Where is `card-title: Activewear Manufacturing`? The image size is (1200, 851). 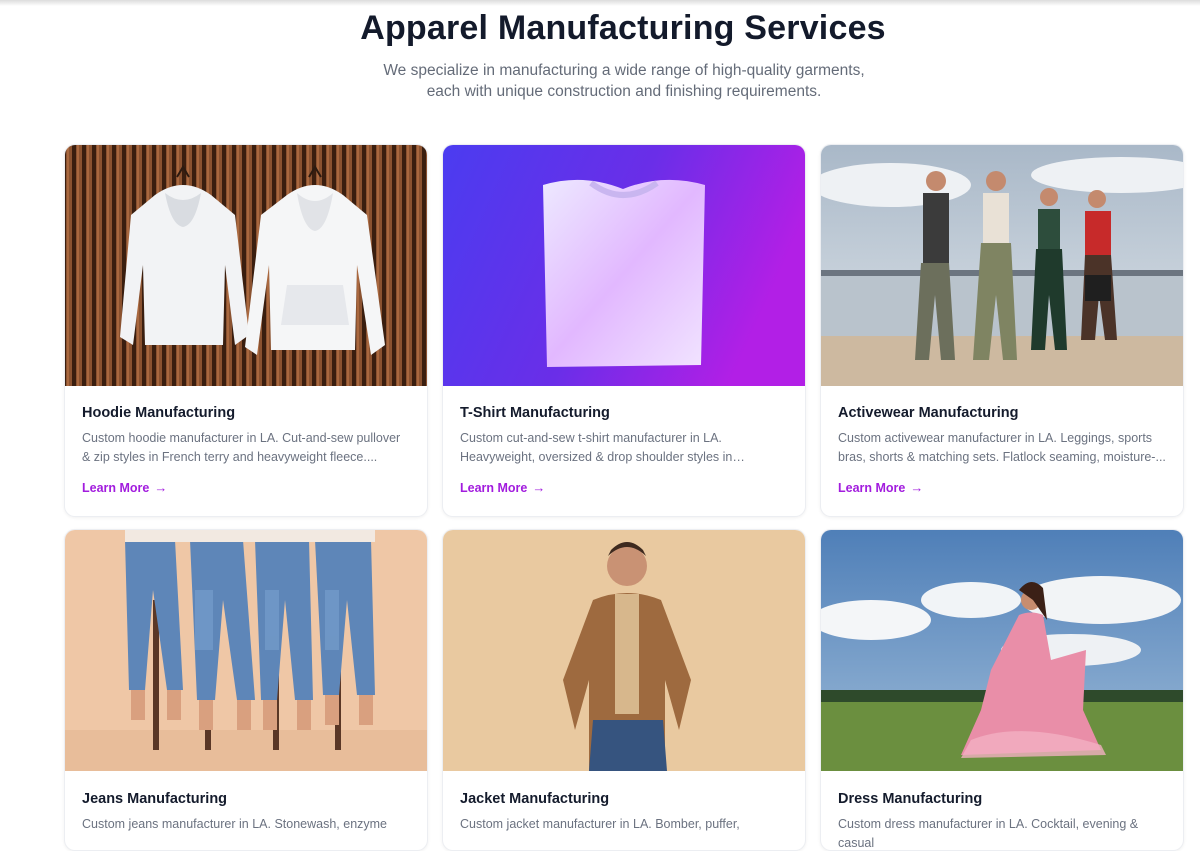 card-title: Activewear Manufacturing is located at coordinates (928, 413).